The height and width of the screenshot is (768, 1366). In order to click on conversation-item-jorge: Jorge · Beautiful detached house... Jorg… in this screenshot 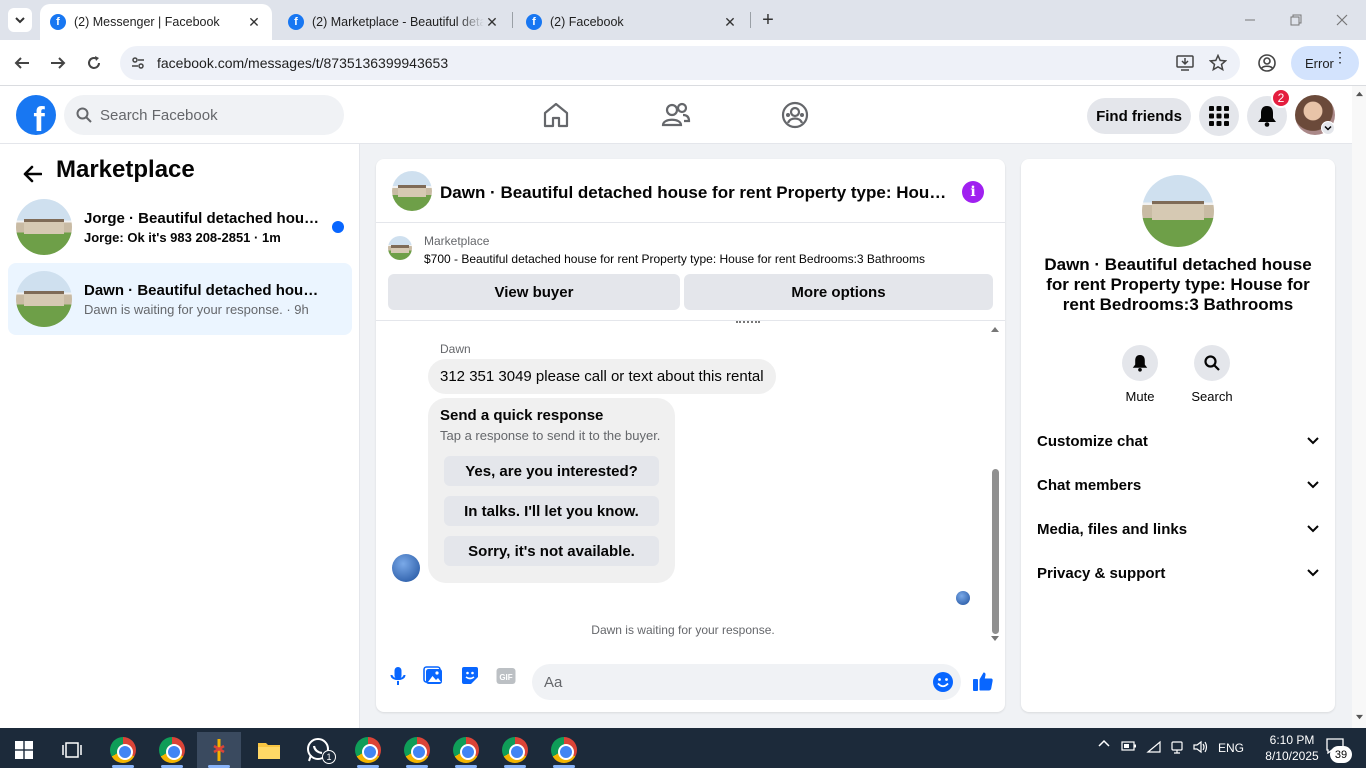, I will do `click(180, 227)`.